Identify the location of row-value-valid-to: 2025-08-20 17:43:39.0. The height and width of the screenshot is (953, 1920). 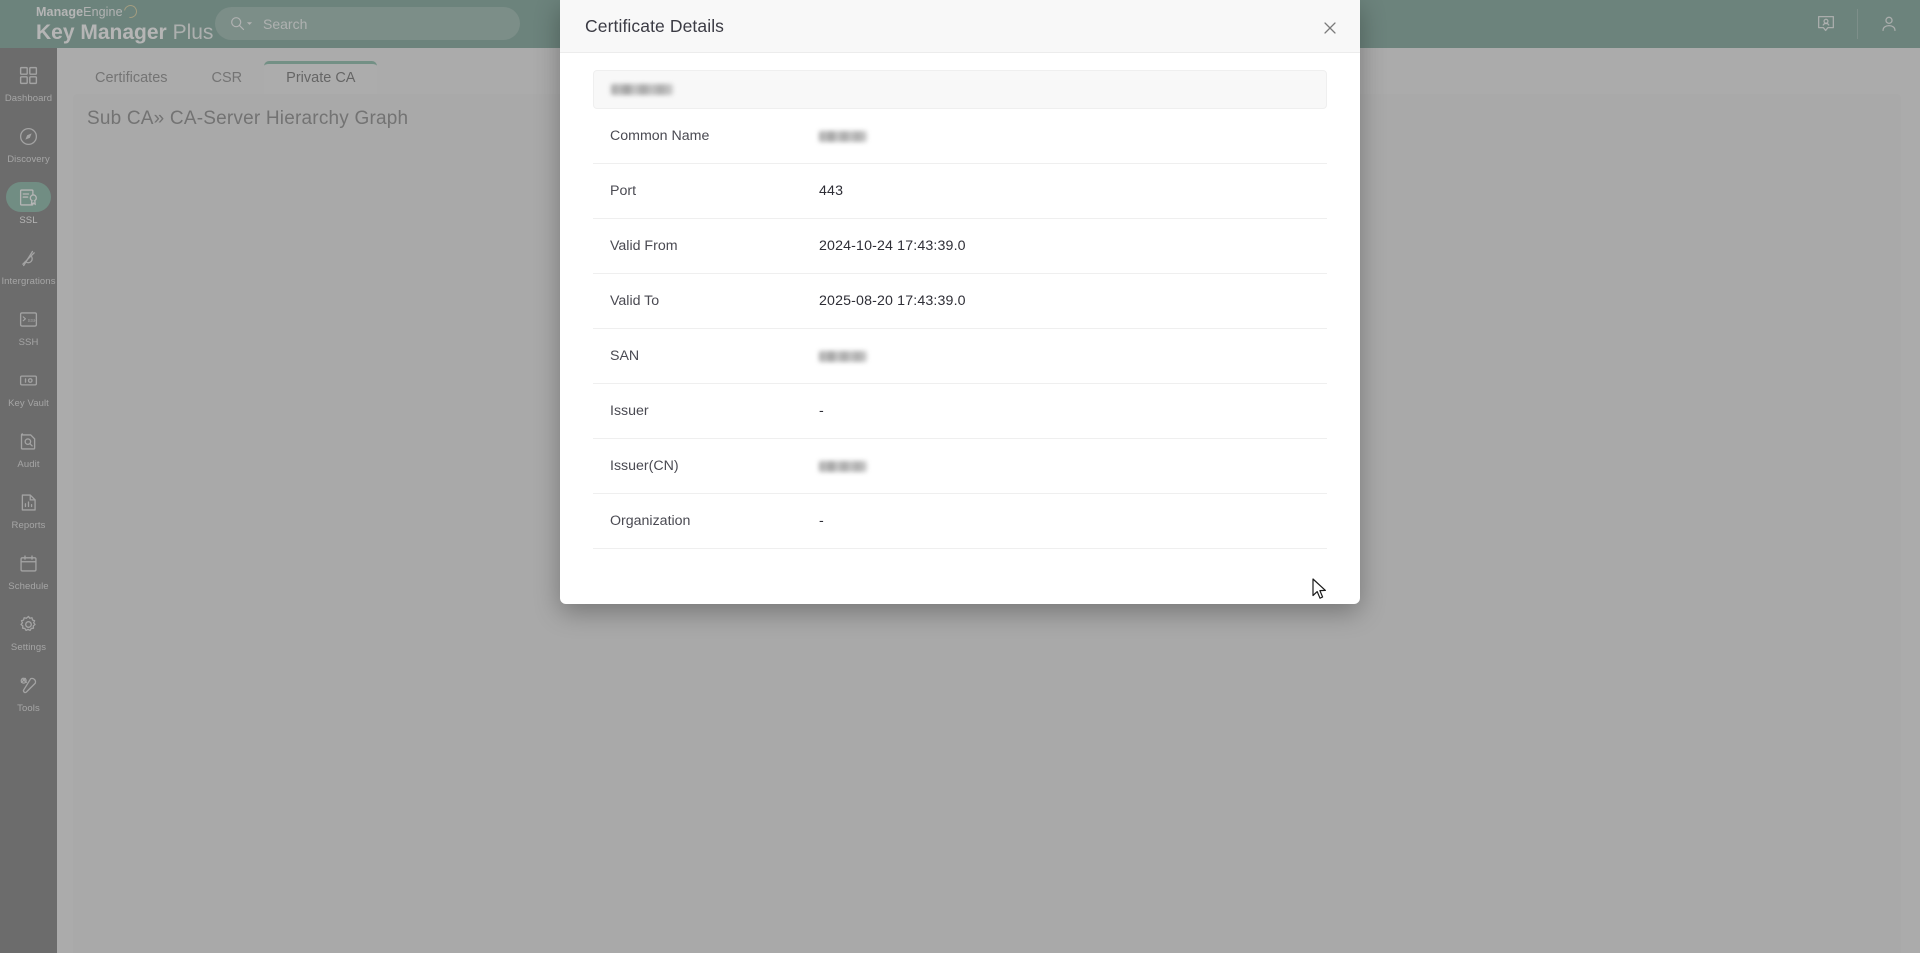
(892, 301).